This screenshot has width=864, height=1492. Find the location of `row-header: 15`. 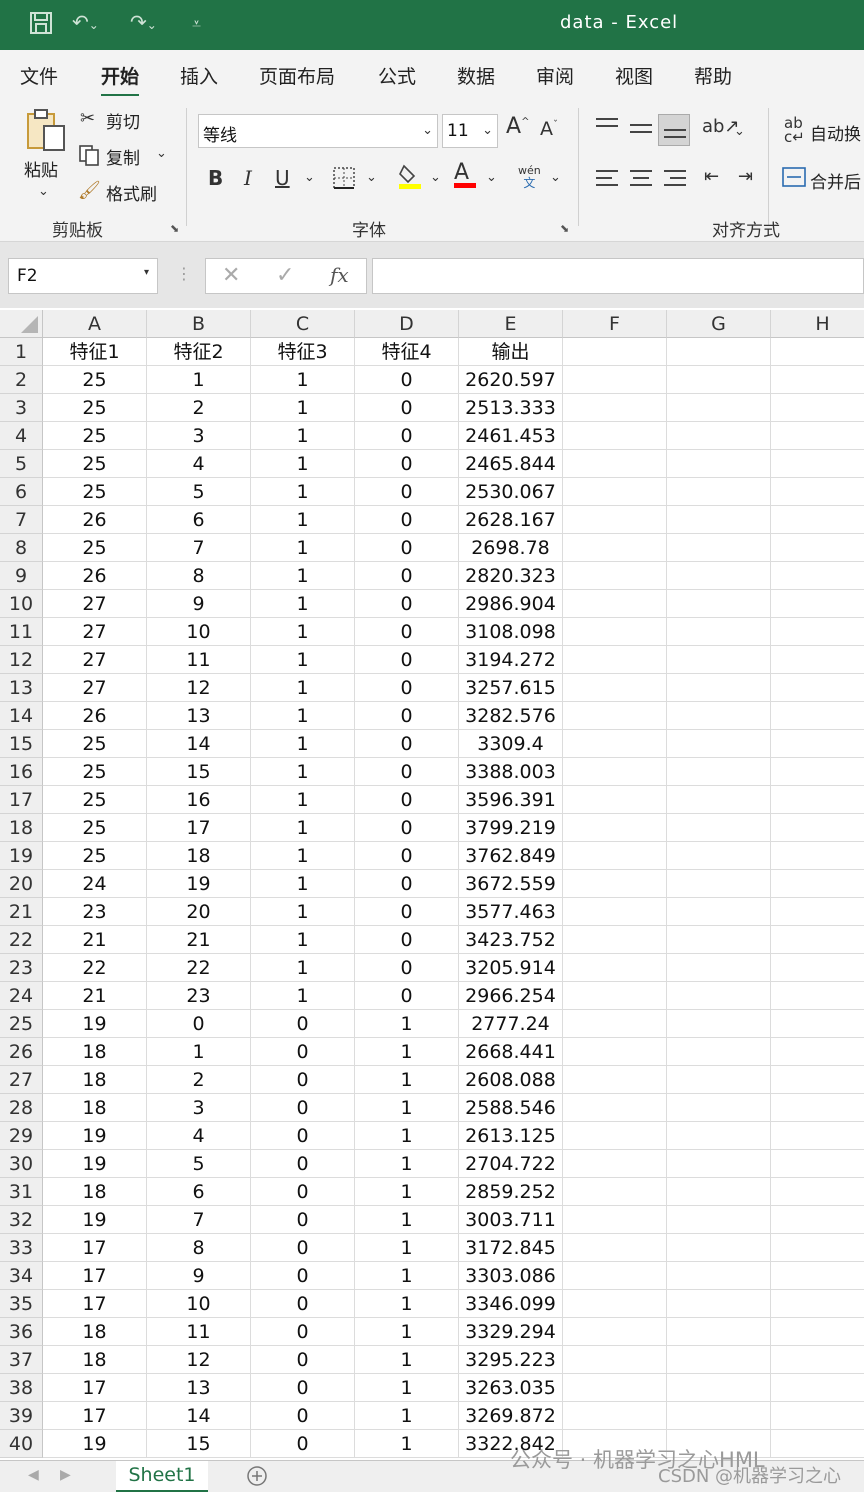

row-header: 15 is located at coordinates (21, 744).